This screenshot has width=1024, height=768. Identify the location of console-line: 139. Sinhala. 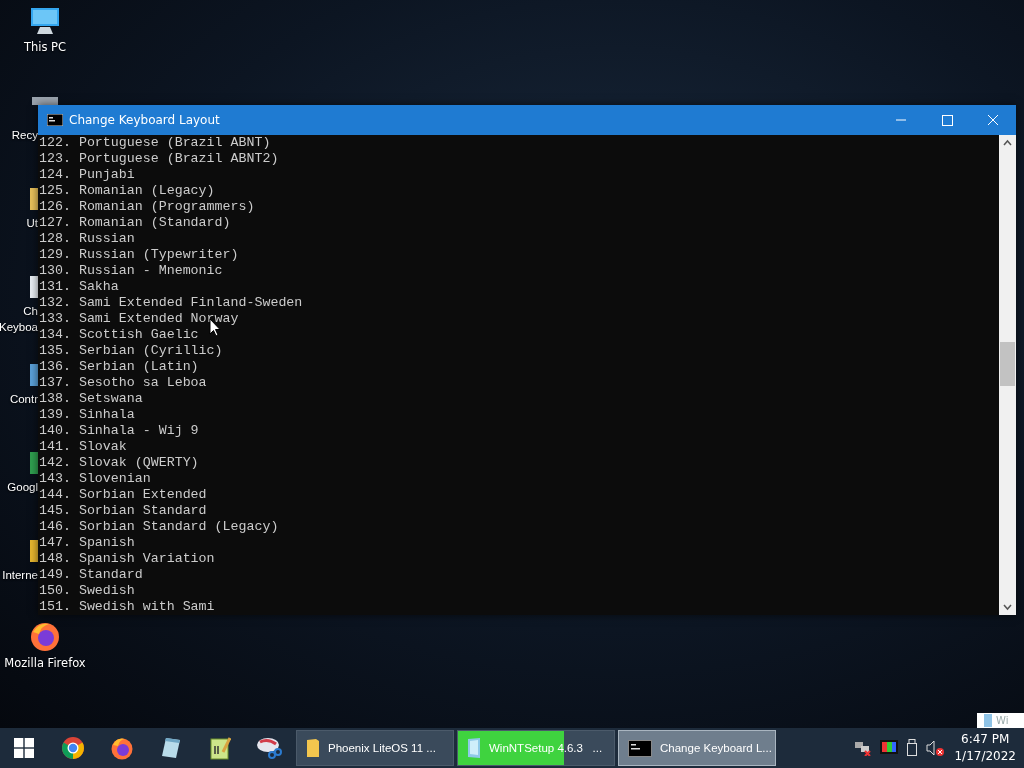
(87, 415).